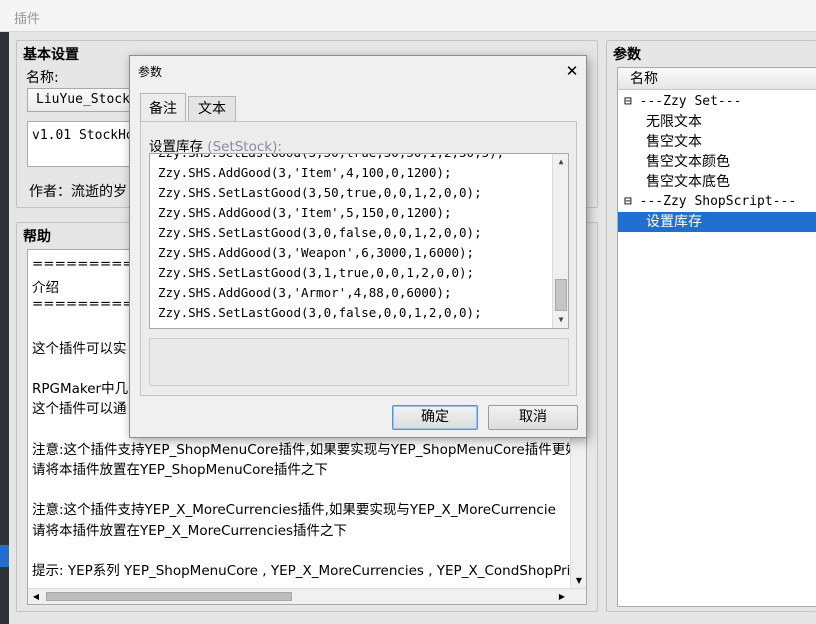  Describe the element at coordinates (435, 417) in the screenshot. I see `ok-button: 确定` at that location.